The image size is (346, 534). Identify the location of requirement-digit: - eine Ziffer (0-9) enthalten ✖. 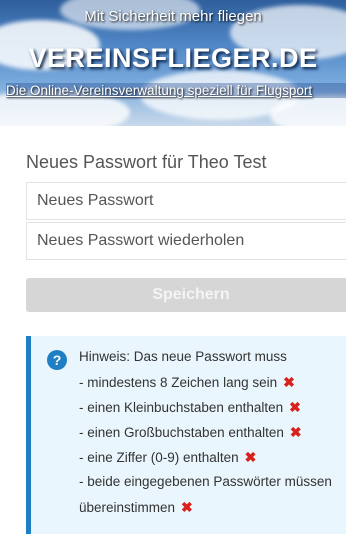
(167, 457).